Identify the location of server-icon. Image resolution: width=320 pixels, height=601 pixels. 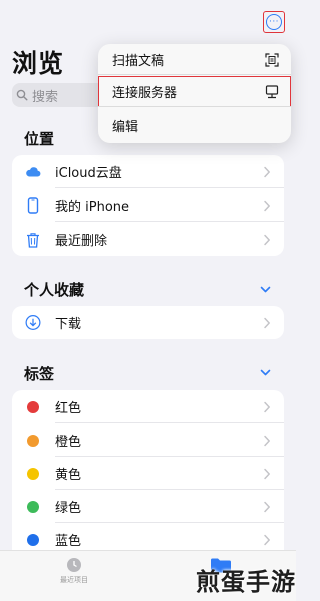
(272, 92).